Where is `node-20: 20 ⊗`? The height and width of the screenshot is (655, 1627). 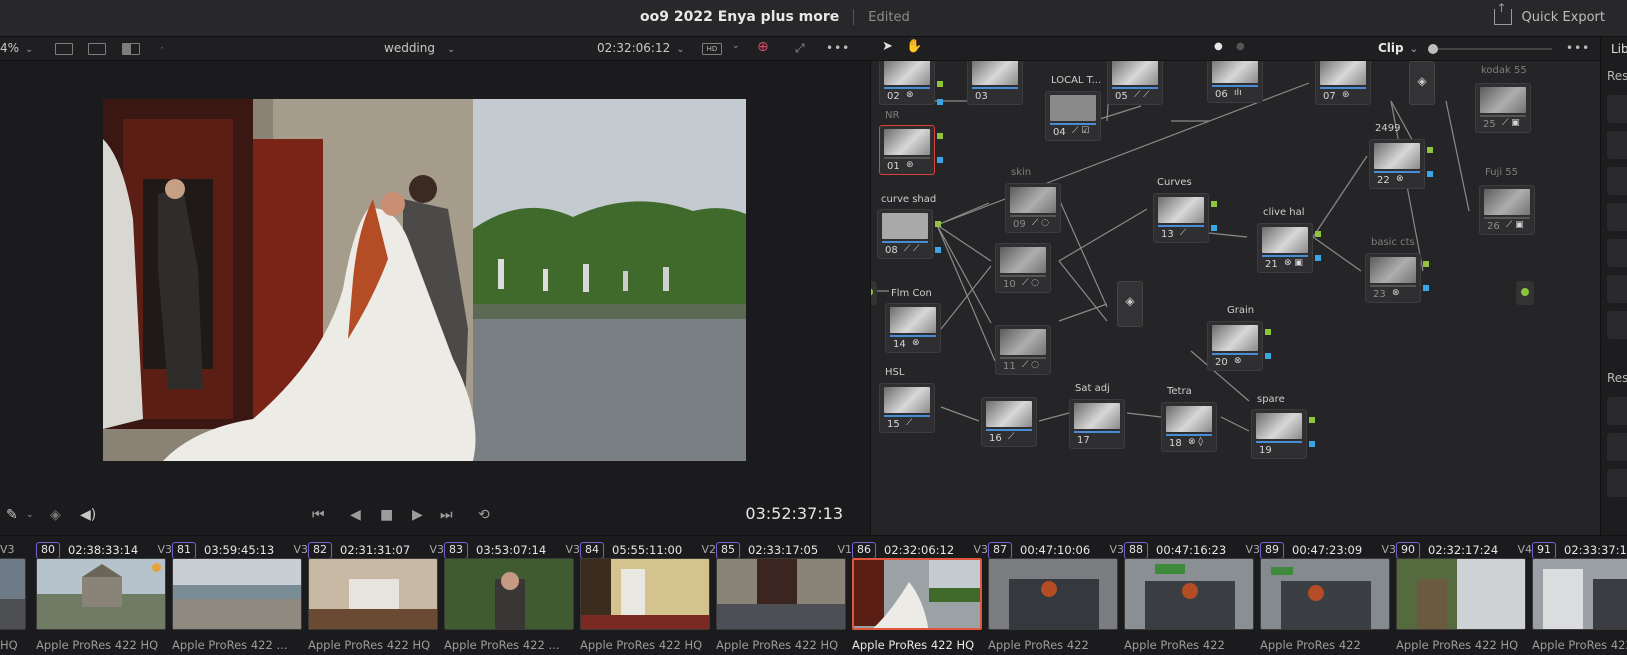
node-20: 20 ⊗ is located at coordinates (1235, 346).